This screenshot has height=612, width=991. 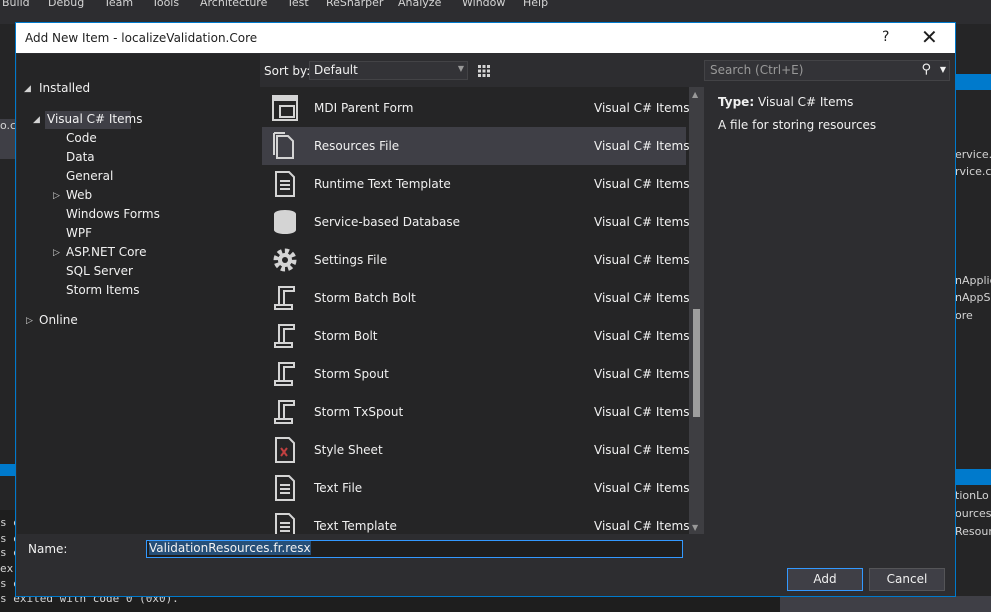 What do you see at coordinates (64, 88) in the screenshot?
I see `tree-node-installed: Installed` at bounding box center [64, 88].